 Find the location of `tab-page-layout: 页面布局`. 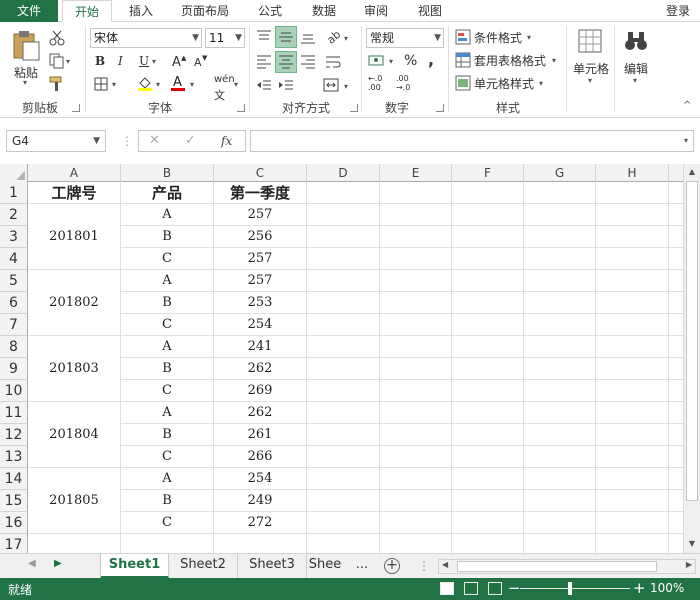

tab-page-layout: 页面布局 is located at coordinates (205, 11).